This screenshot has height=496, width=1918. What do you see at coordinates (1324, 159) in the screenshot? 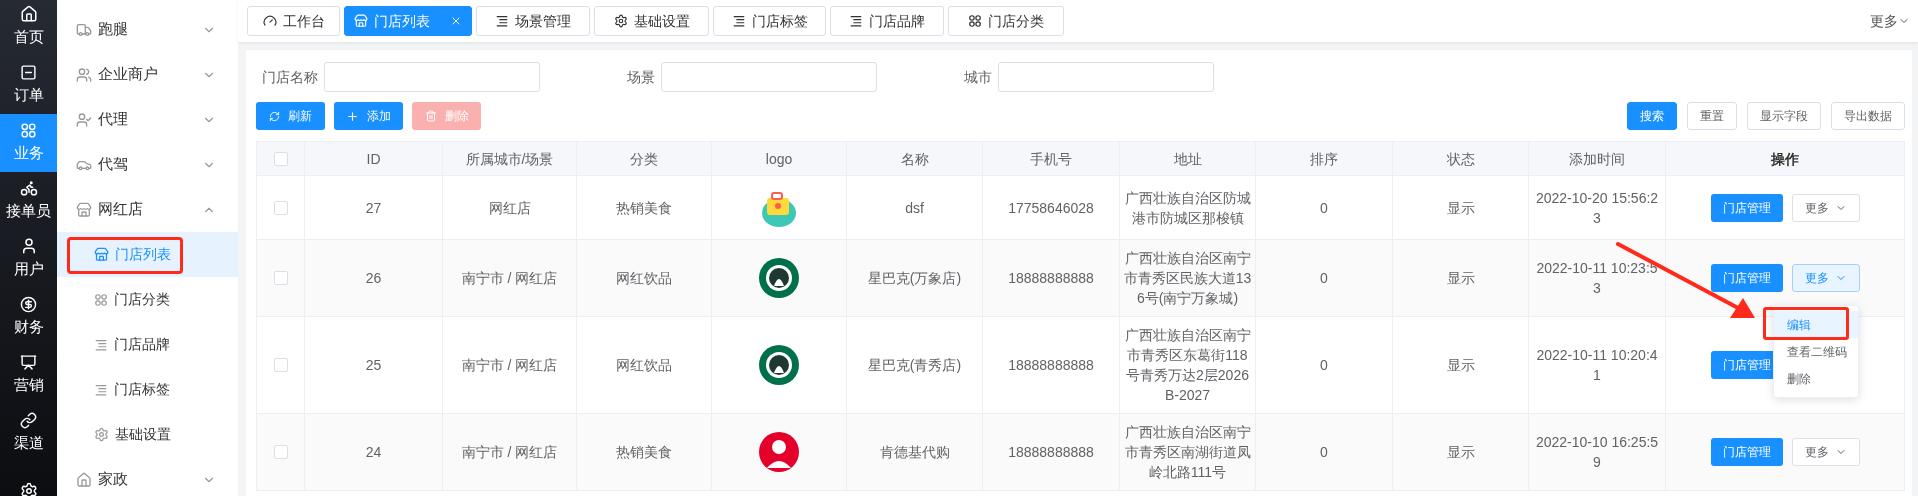
I see `column-header: 排序` at bounding box center [1324, 159].